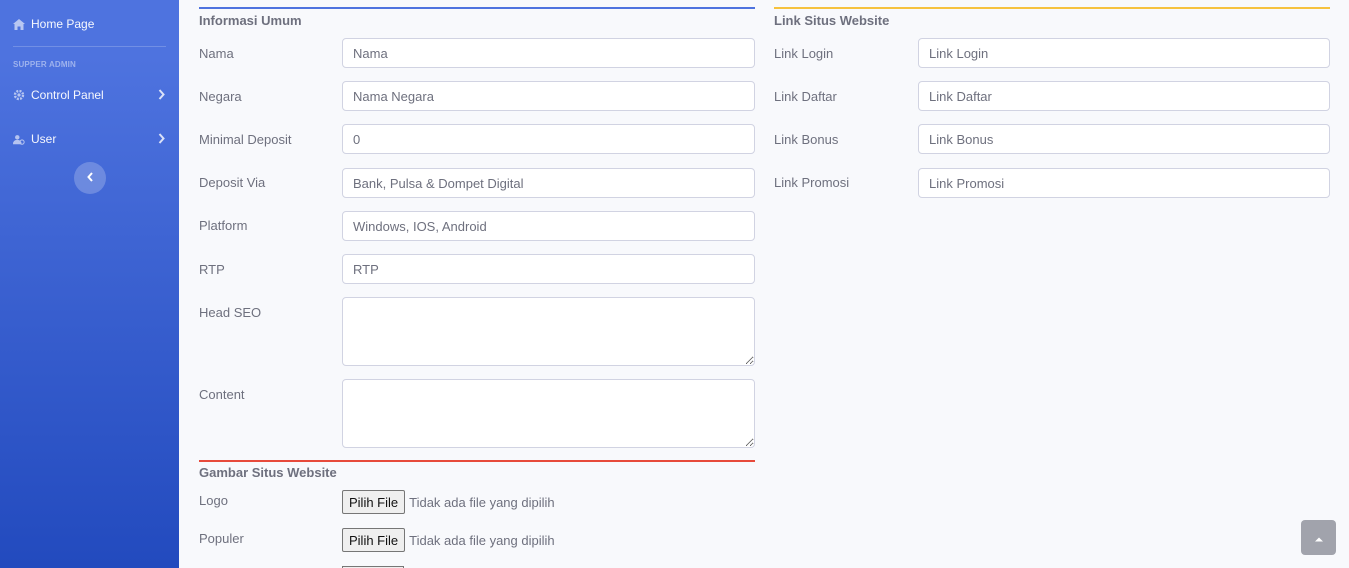 Image resolution: width=1349 pixels, height=568 pixels. Describe the element at coordinates (477, 461) in the screenshot. I see `gambar-rule` at that location.